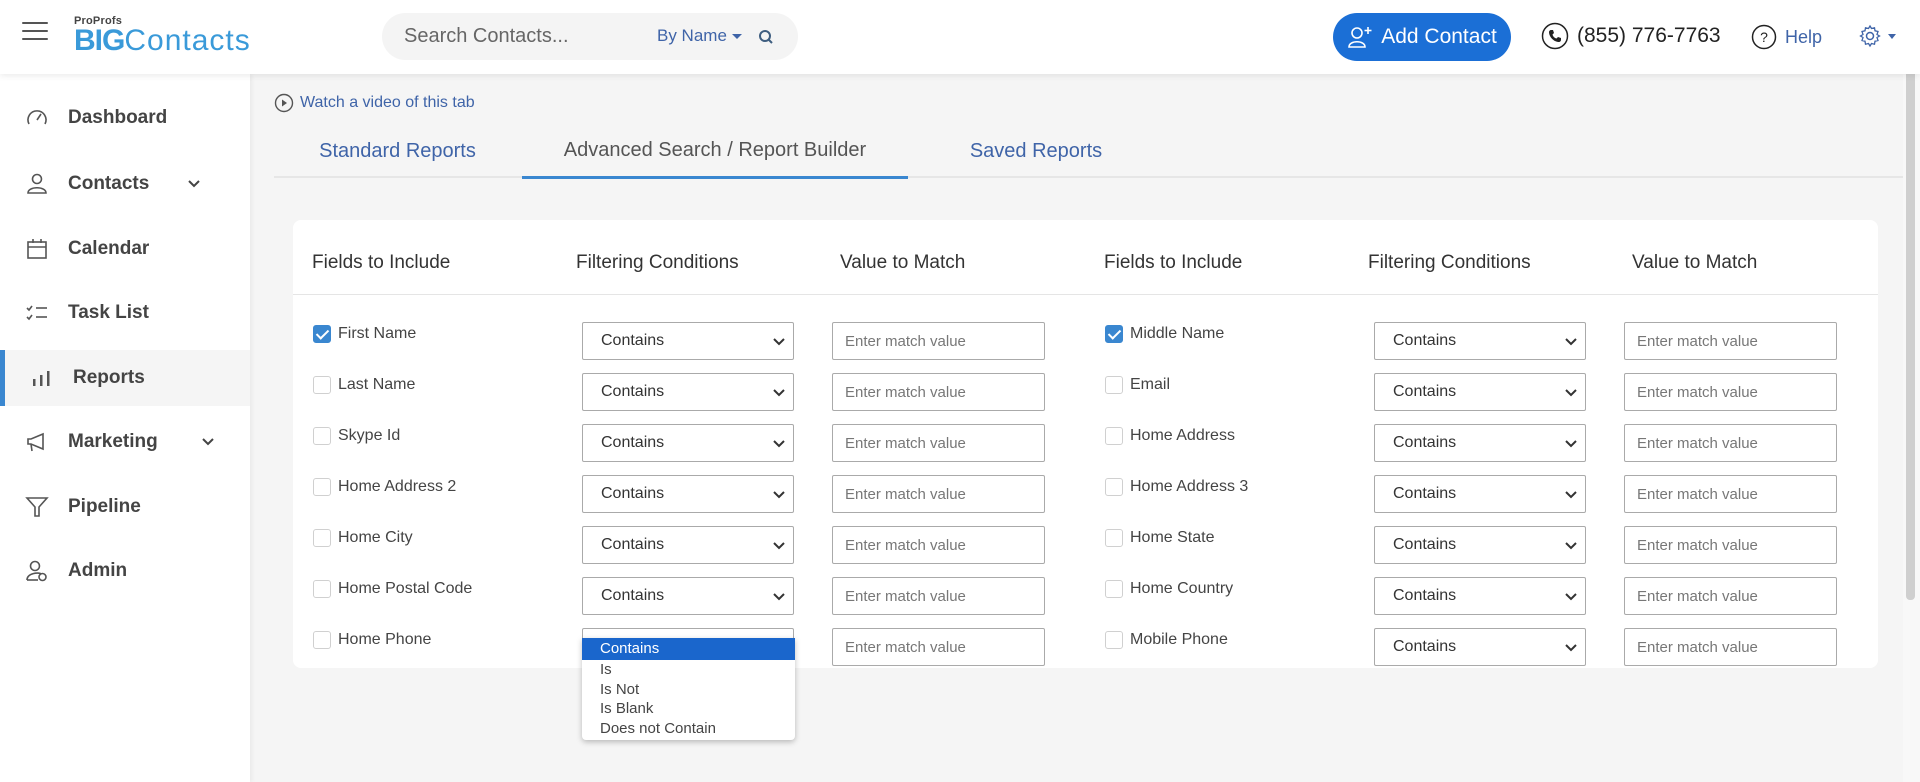 The height and width of the screenshot is (782, 1920). Describe the element at coordinates (1177, 333) in the screenshot. I see `field-label: Middle Name` at that location.